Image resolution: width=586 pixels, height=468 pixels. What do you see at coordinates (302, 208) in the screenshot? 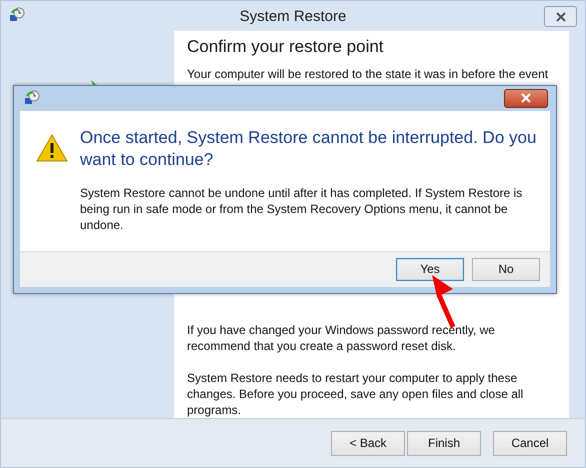
I see `dialog-message: System Restore cannot be undone until after it has completed. If System Restore is being run in safe mode or from the System Recovery Options menu, it cannot be undone.` at bounding box center [302, 208].